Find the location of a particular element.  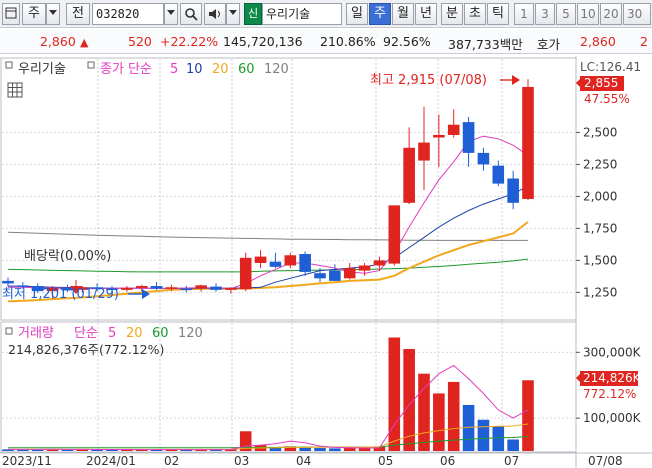

price-change: 520 is located at coordinates (140, 41).